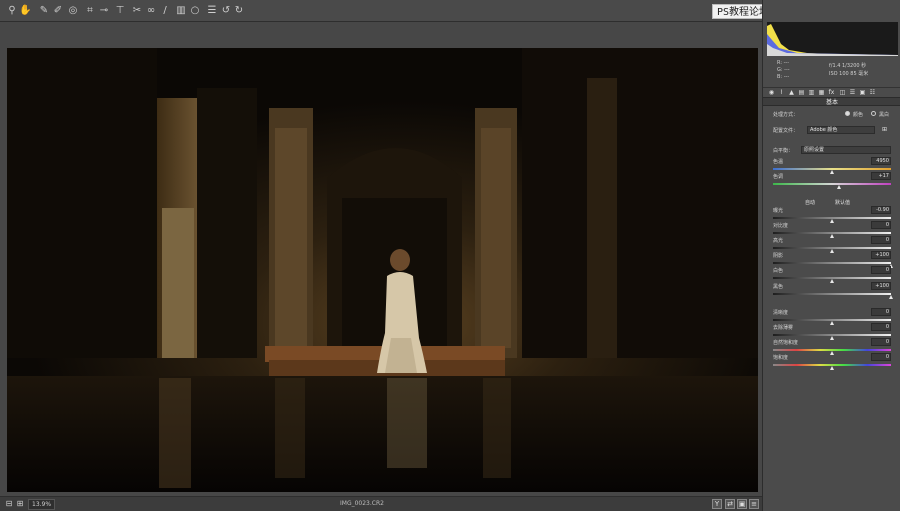  I want to click on basic-section-title: 基本, so click(831, 101).